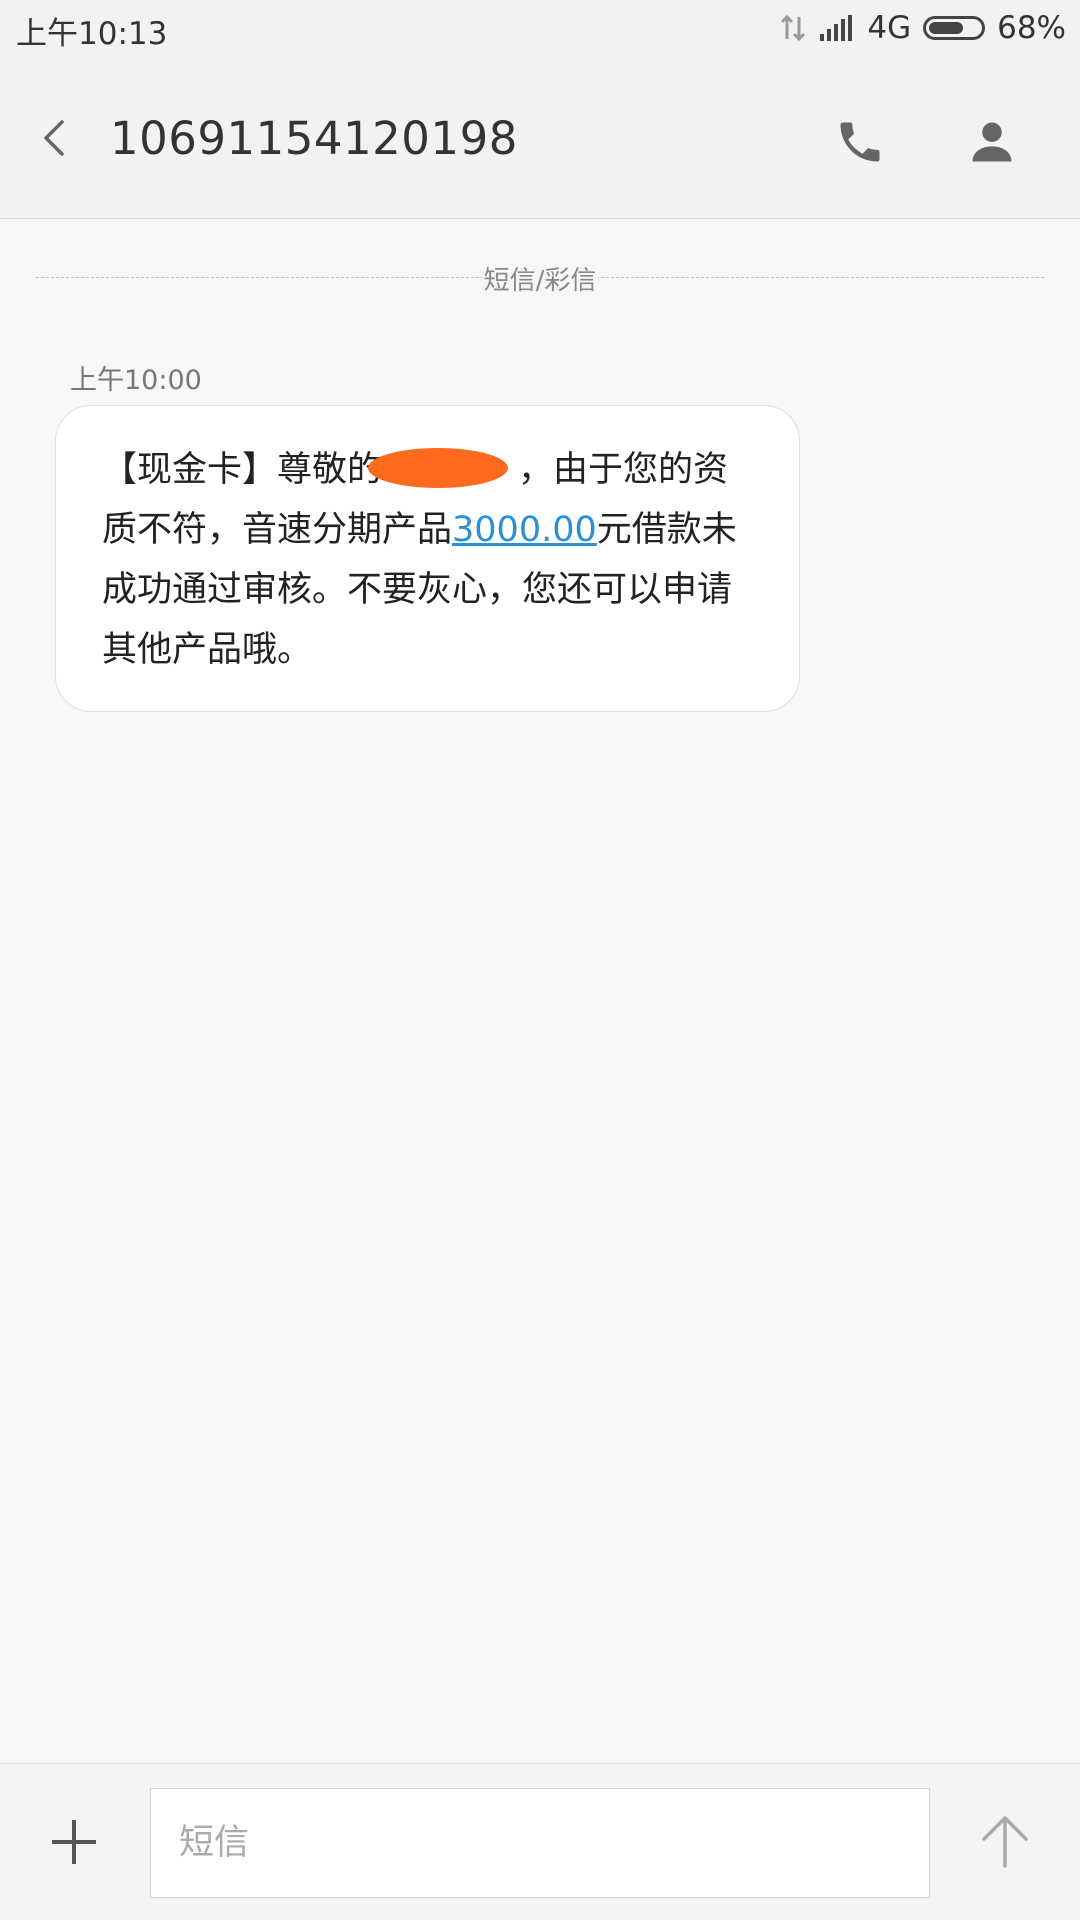  Describe the element at coordinates (136, 380) in the screenshot. I see `message-time: 上午10:00` at that location.